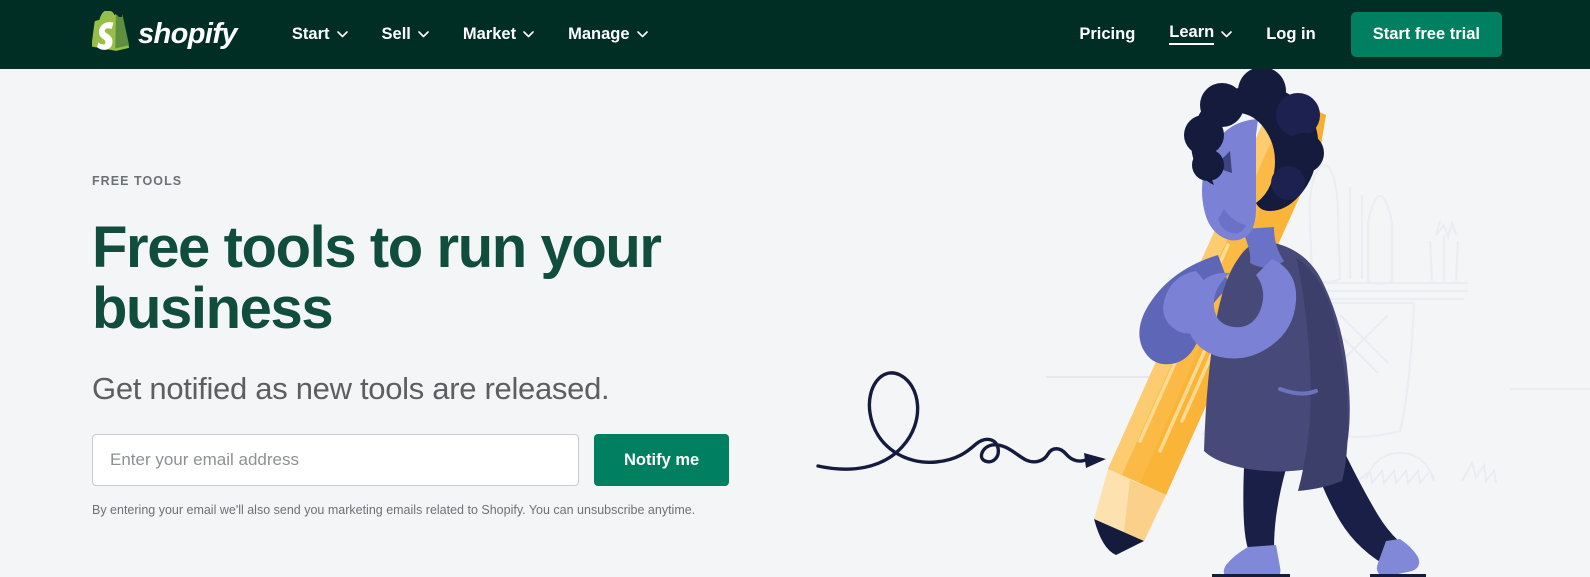 The image size is (1590, 577). I want to click on nav-item-learn: Learn, so click(1200, 34).